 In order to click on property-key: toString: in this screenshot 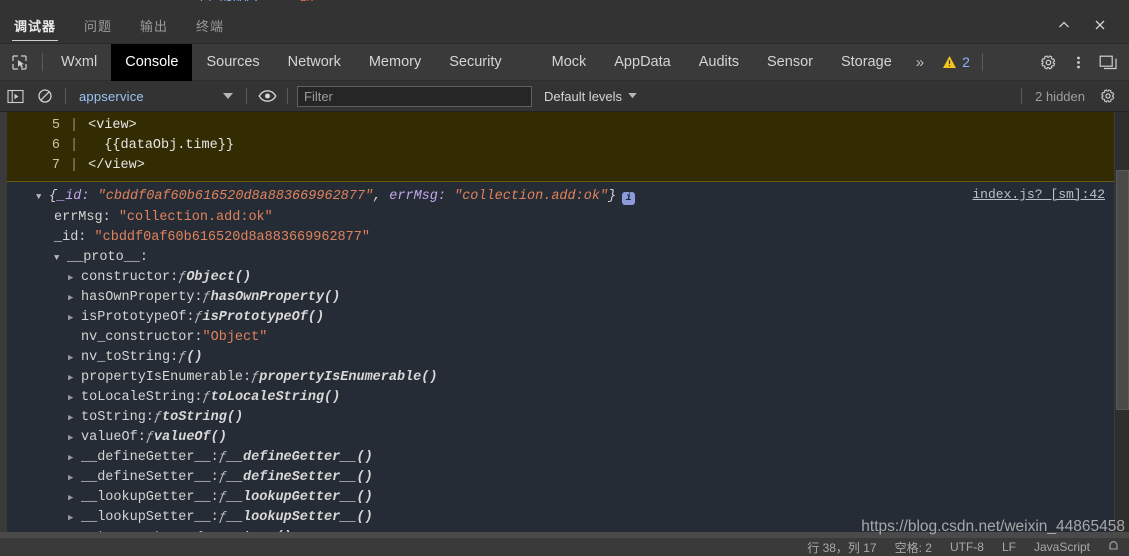, I will do `click(117, 417)`.